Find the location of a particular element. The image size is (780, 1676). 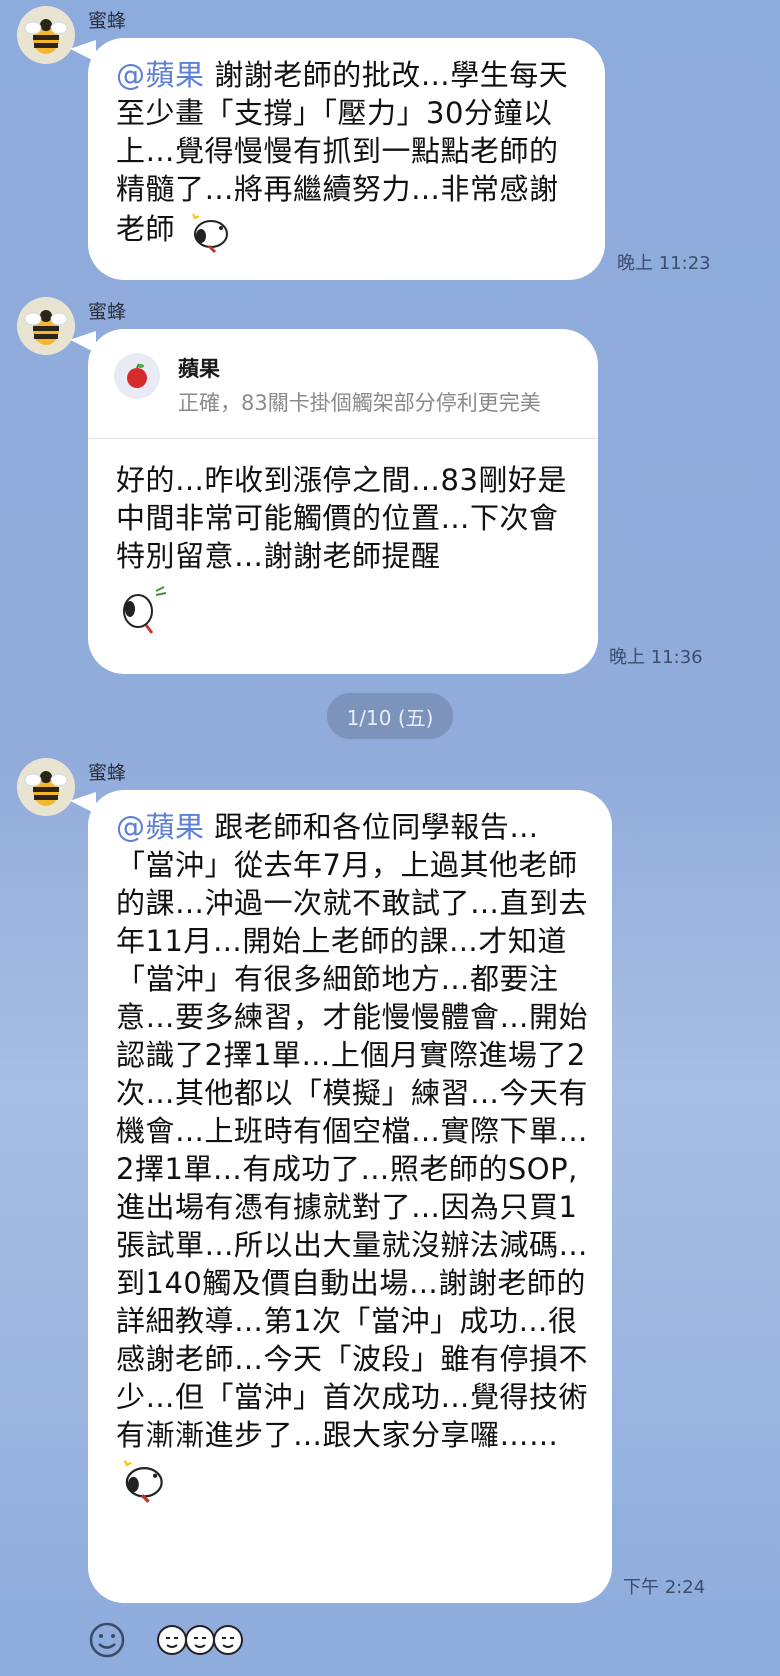

reply-name: 蘋果 is located at coordinates (199, 369).